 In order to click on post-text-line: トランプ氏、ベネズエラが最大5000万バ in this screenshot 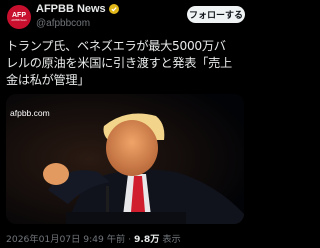, I will do `click(116, 46)`.